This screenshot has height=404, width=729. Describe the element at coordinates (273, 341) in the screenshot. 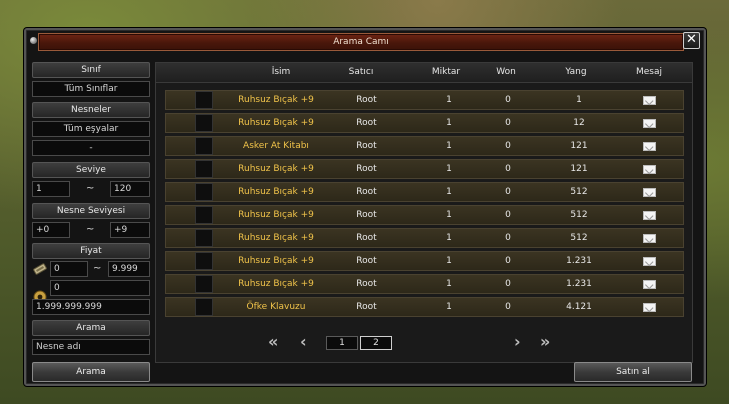

I see `first-page-button: «` at that location.